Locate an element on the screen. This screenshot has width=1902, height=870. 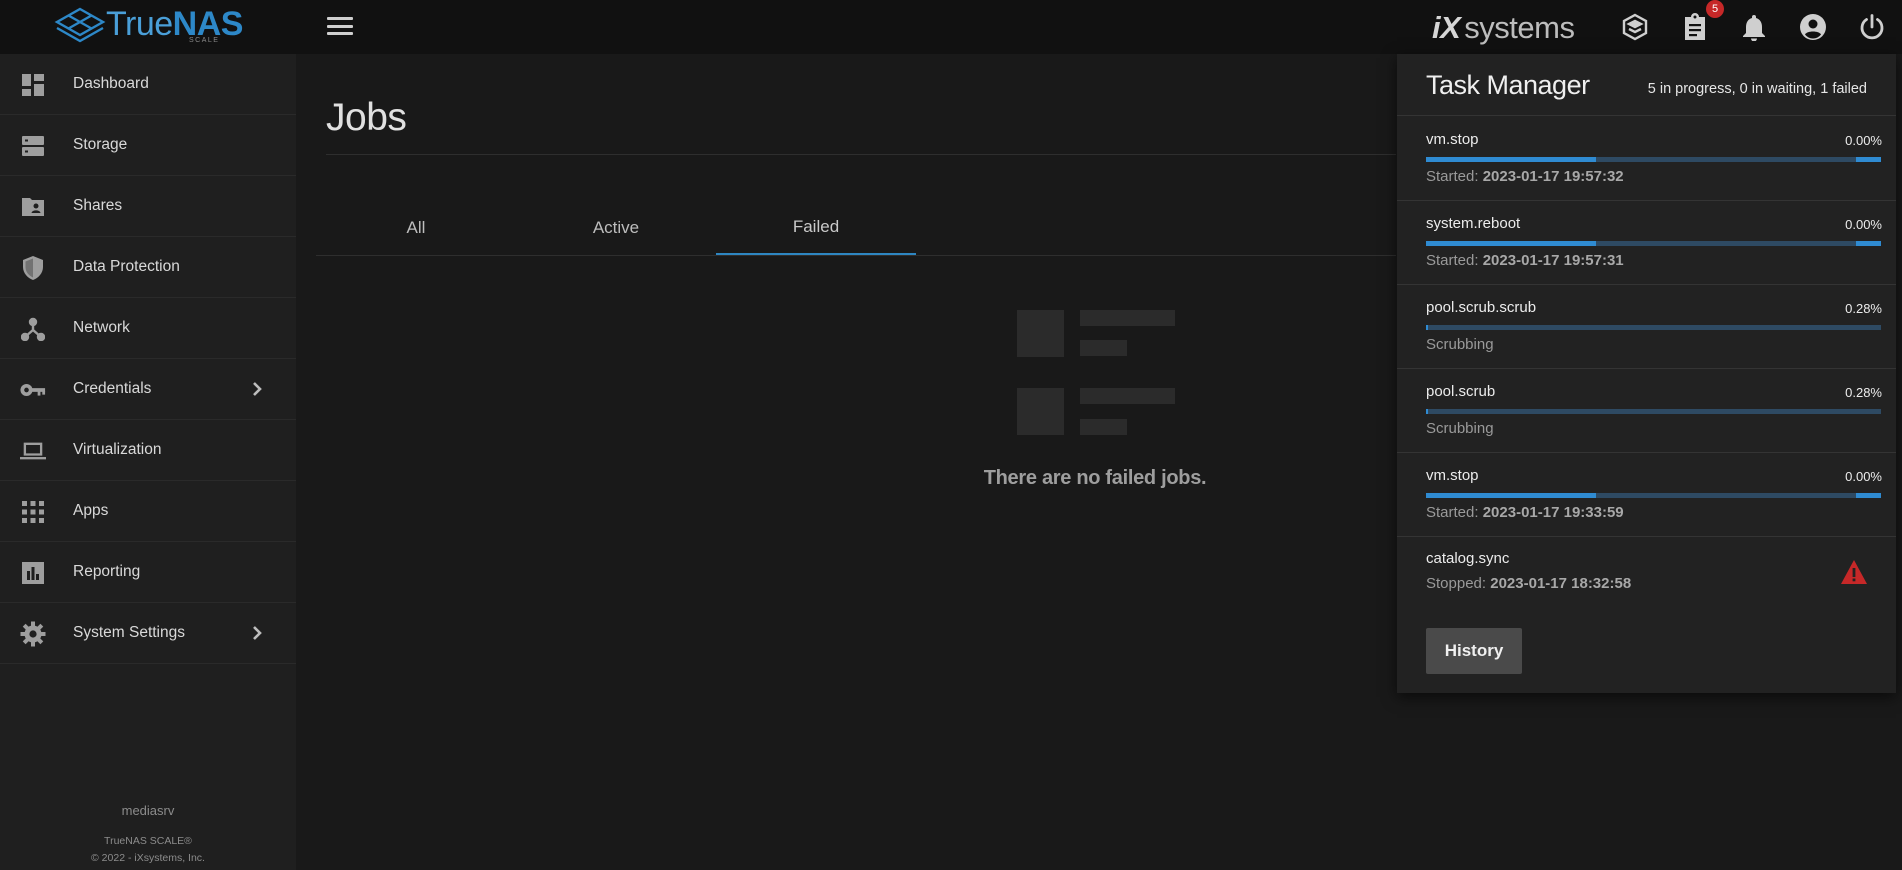
warning-icon is located at coordinates (1854, 572).